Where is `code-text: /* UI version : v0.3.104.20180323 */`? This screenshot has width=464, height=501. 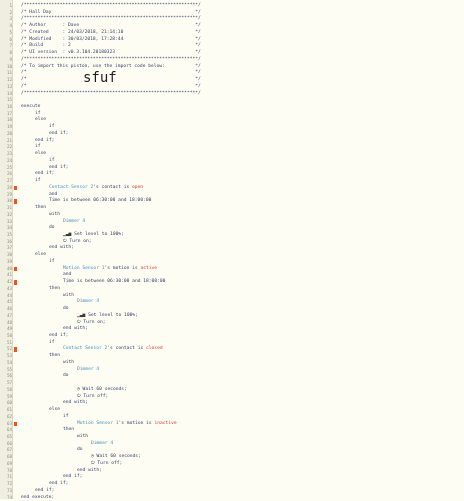
code-text: /* UI version : v0.3.104.20180323 */ is located at coordinates (111, 53).